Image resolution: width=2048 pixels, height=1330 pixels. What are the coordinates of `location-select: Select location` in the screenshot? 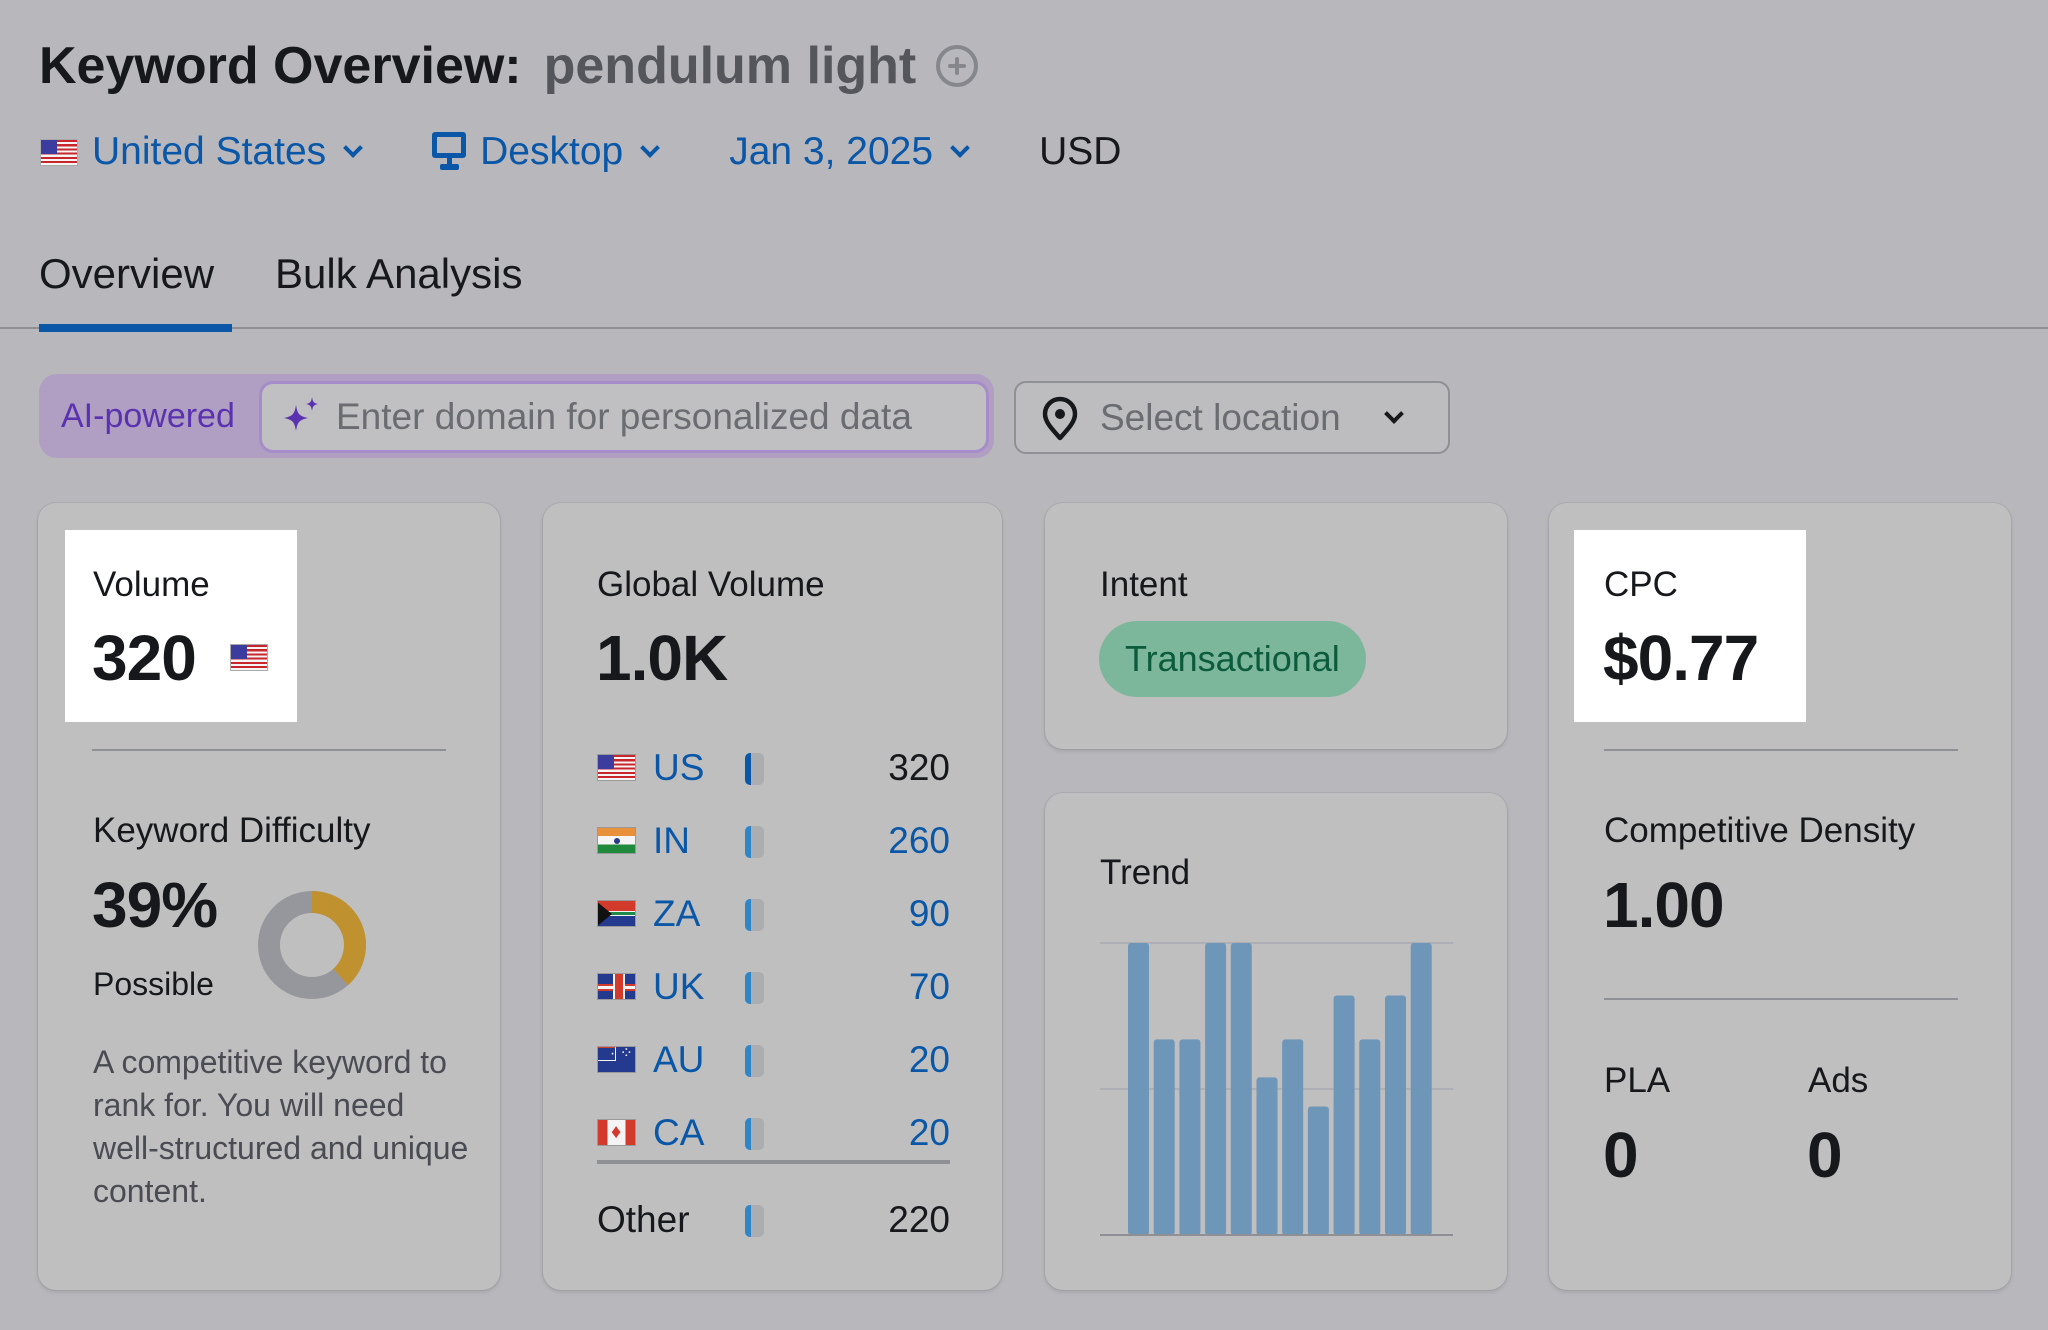 It's located at (1232, 417).